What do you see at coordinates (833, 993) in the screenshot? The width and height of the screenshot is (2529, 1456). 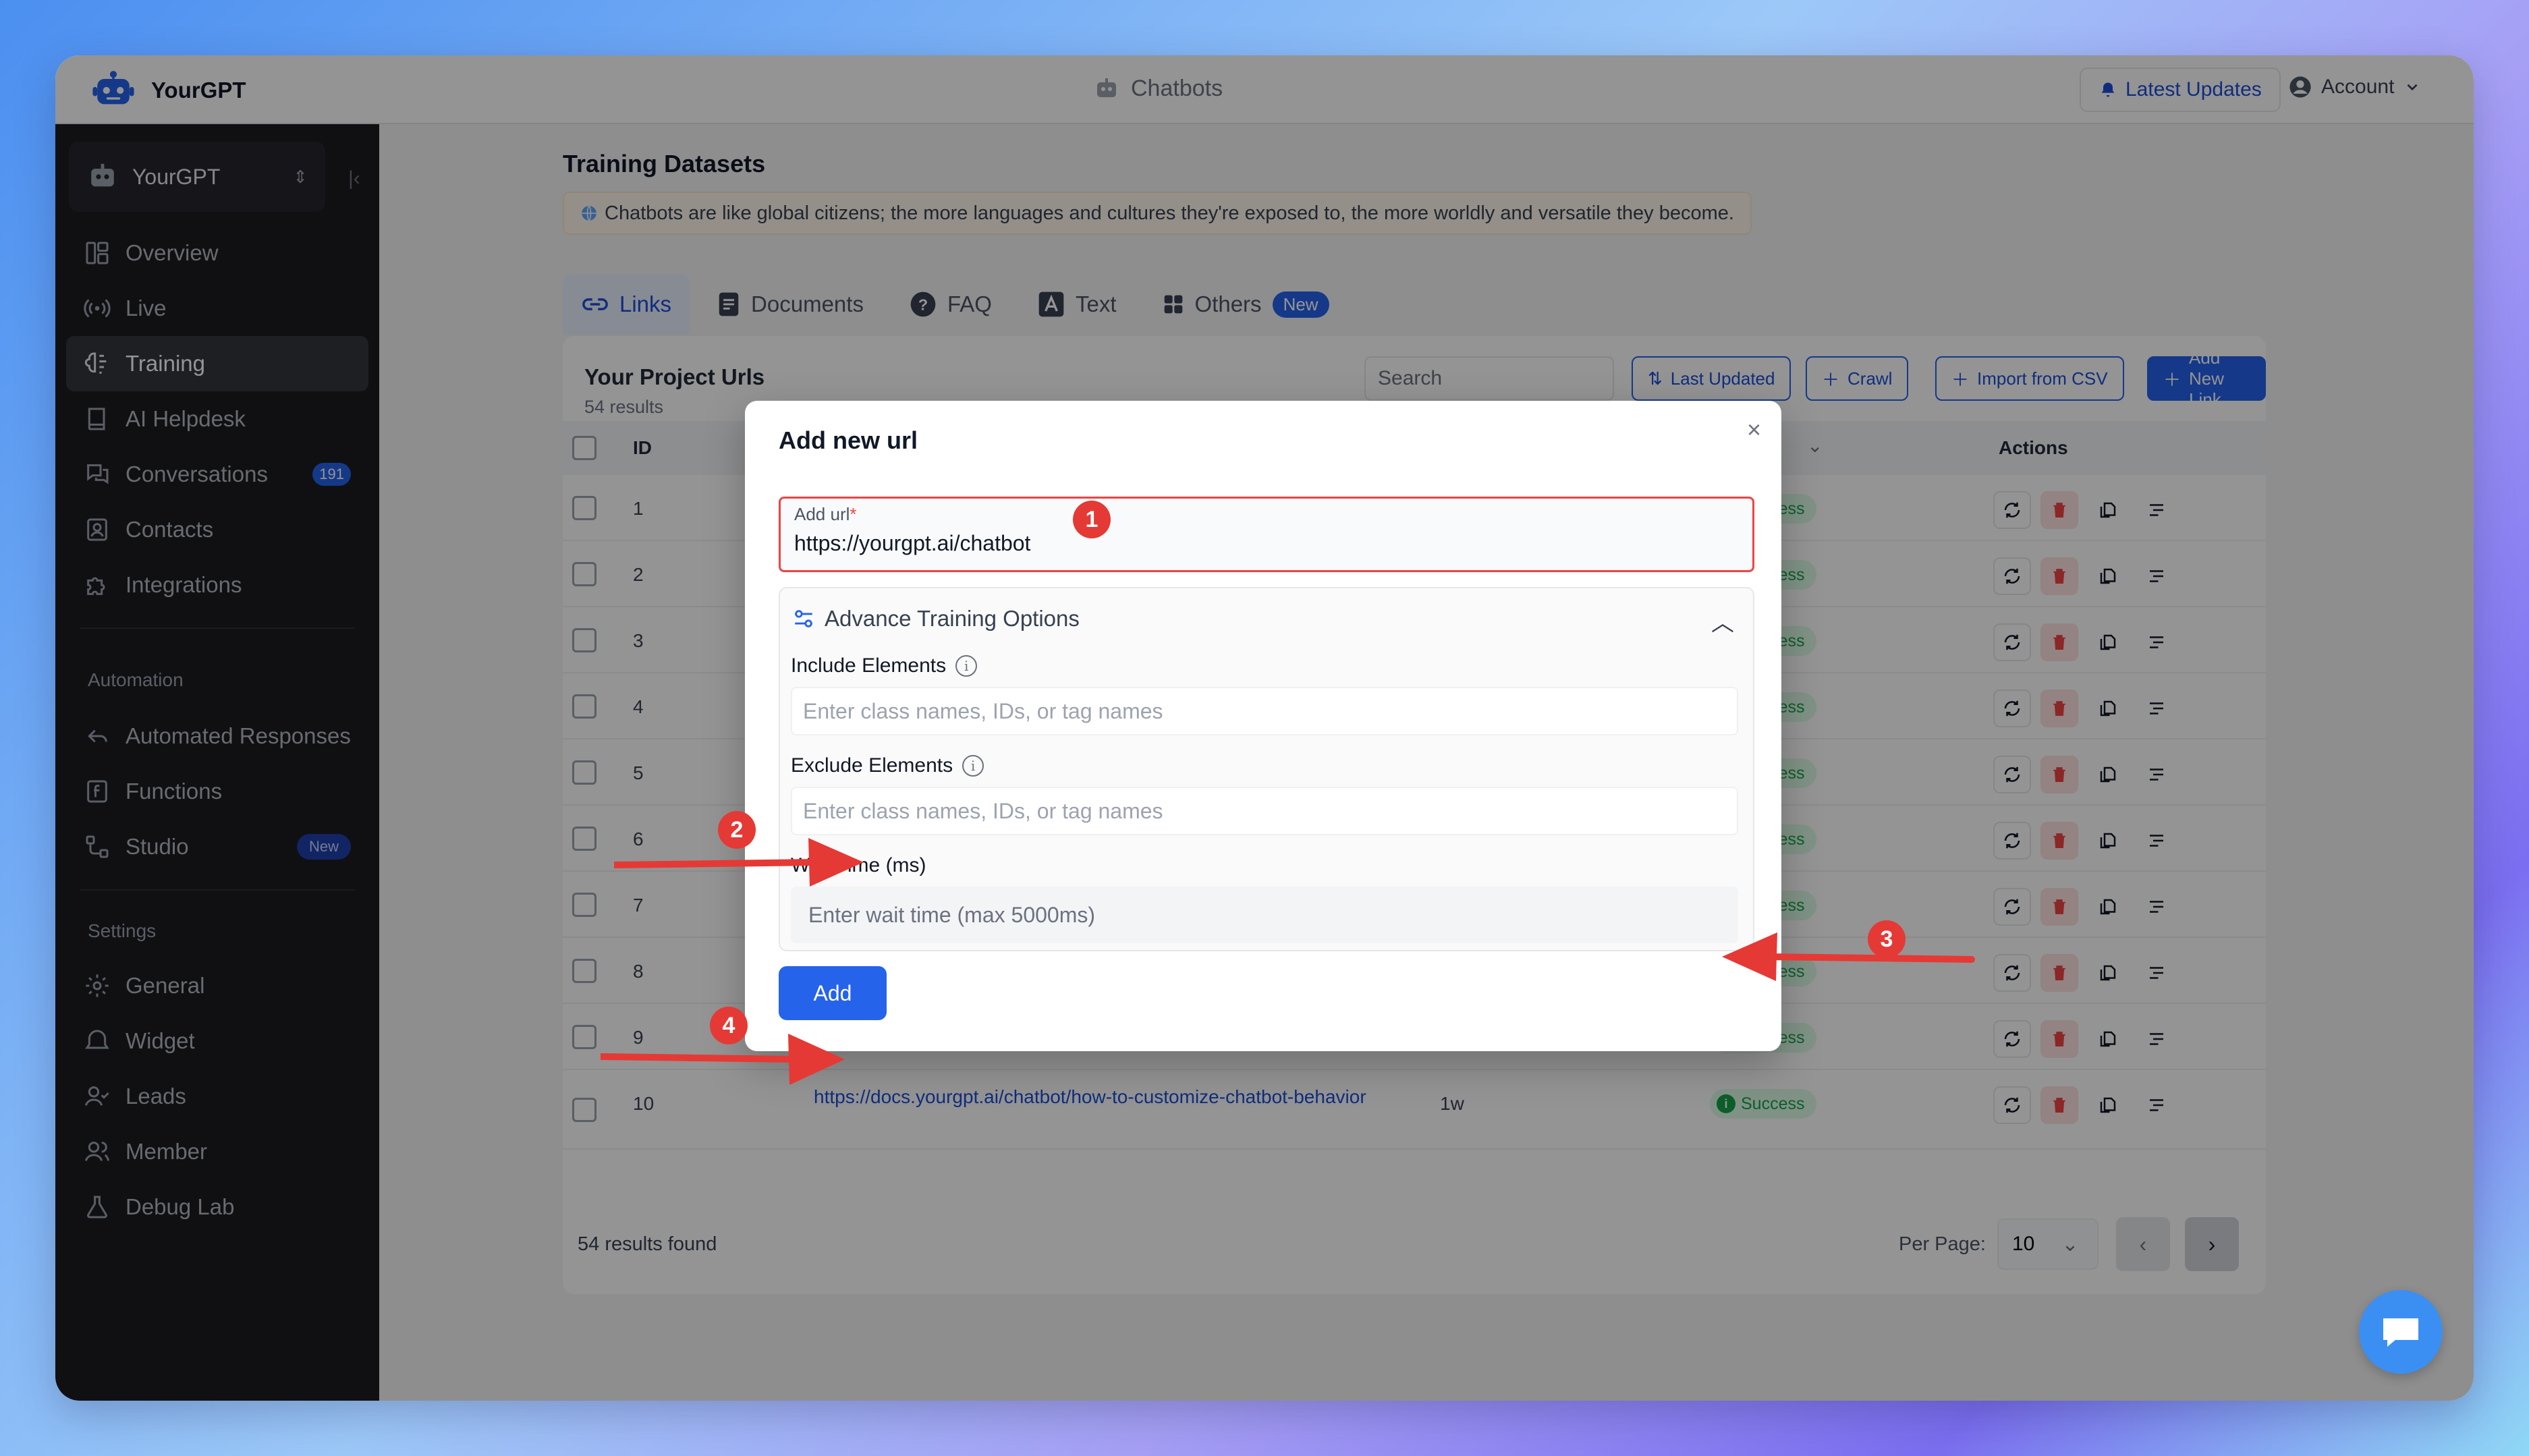 I see `add-button: Add` at bounding box center [833, 993].